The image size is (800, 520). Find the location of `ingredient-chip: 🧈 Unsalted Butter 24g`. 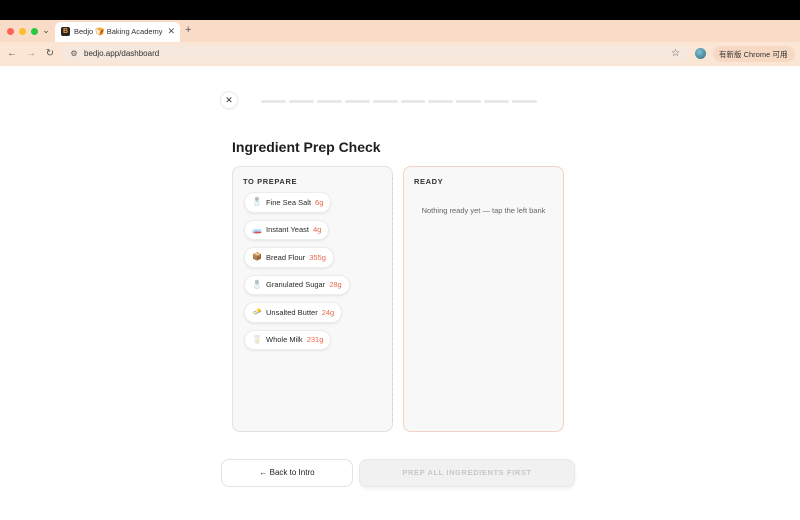

ingredient-chip: 🧈 Unsalted Butter 24g is located at coordinates (293, 312).